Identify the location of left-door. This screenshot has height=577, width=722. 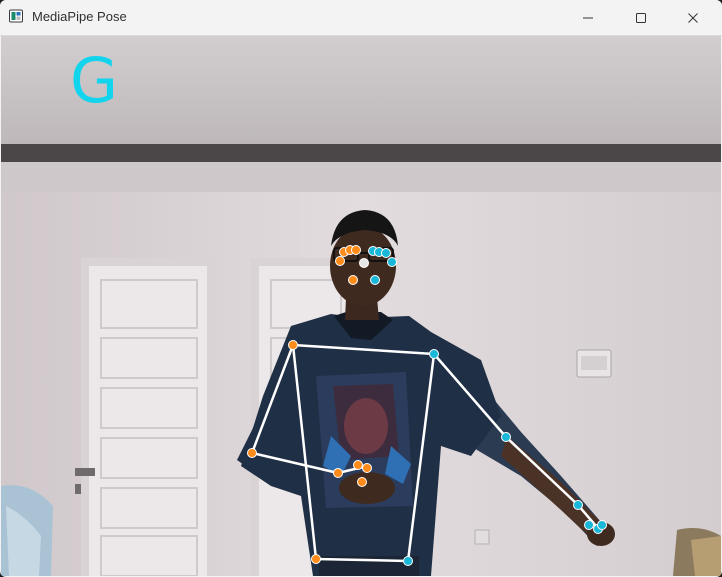
(144, 417).